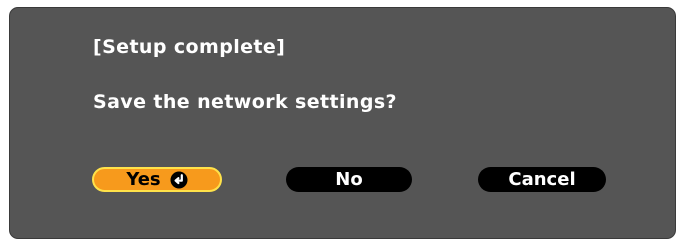  I want to click on no-button-label: No, so click(349, 179).